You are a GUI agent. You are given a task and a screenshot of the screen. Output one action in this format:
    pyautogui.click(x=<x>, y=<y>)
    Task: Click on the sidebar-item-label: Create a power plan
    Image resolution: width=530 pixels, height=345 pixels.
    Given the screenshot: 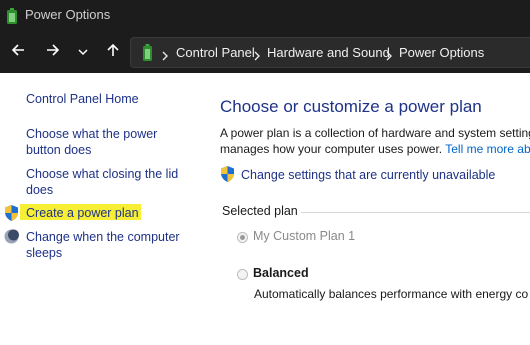 What is the action you would take?
    pyautogui.click(x=82, y=213)
    